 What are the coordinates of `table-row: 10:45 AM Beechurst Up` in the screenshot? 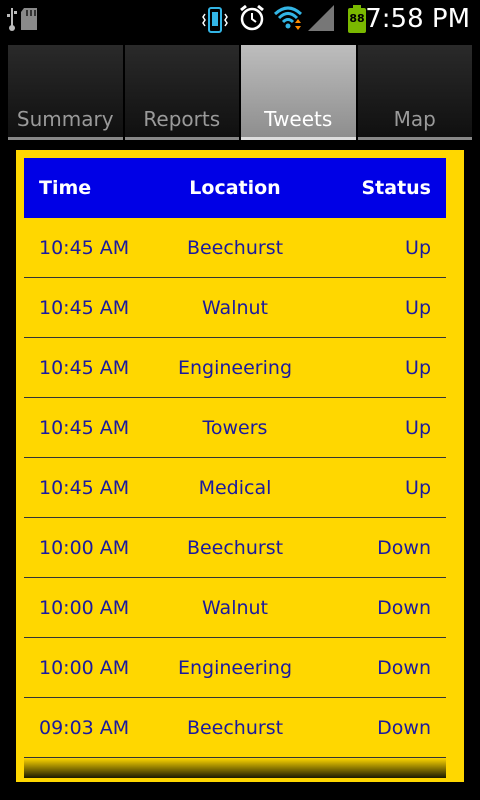 It's located at (235, 248).